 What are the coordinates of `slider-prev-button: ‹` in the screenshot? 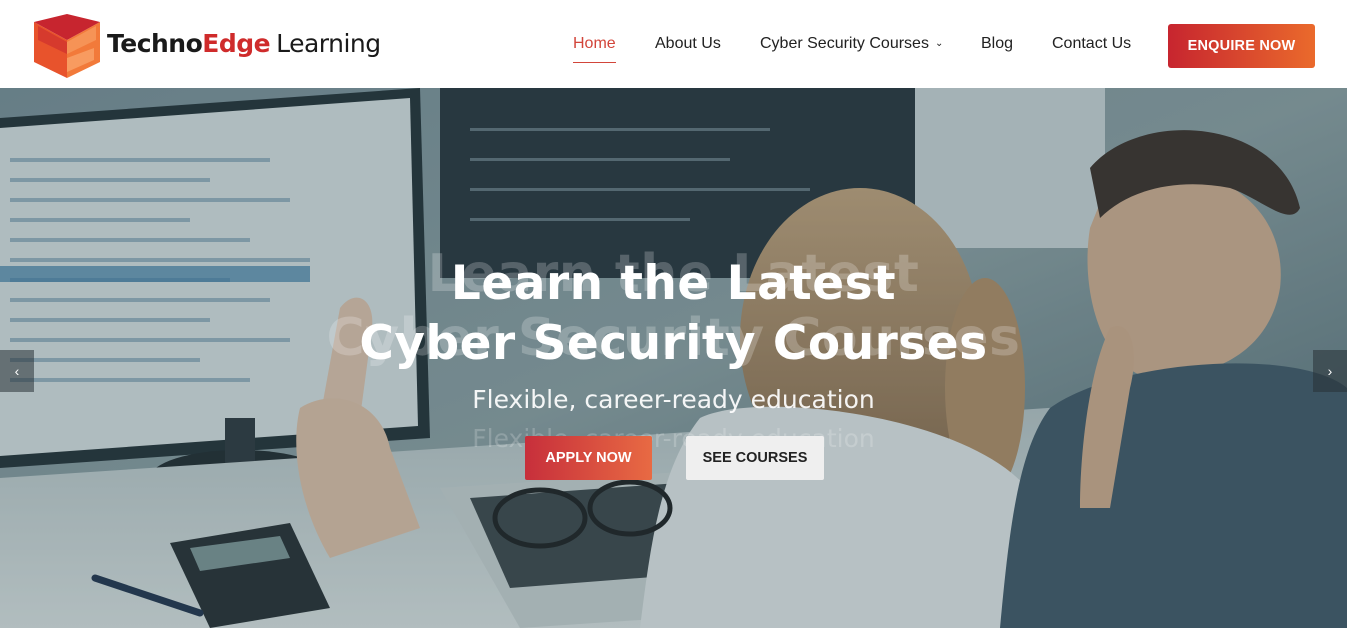 It's located at (17, 371).